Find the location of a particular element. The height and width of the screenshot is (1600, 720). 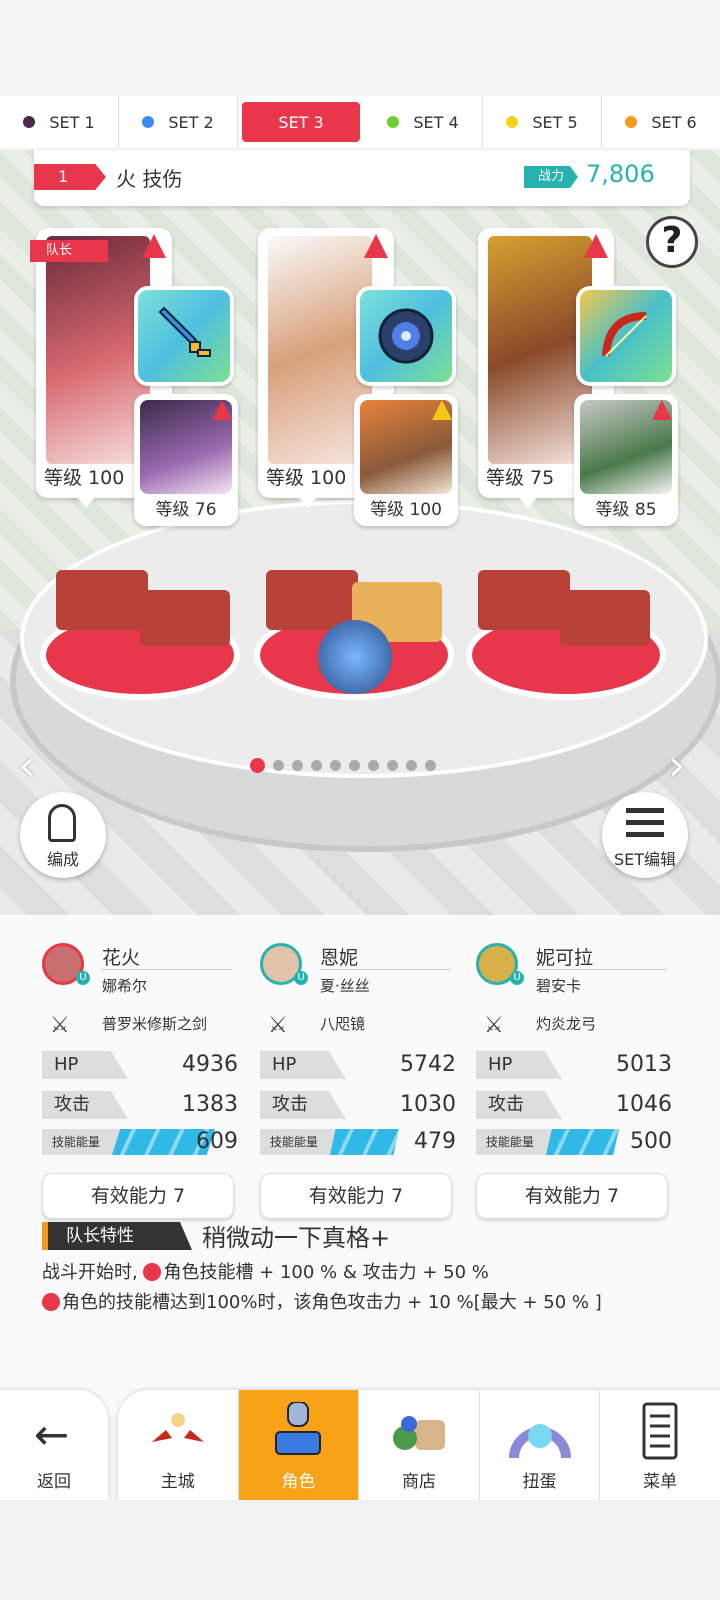

tab-set-5: SET 5 is located at coordinates (542, 122).